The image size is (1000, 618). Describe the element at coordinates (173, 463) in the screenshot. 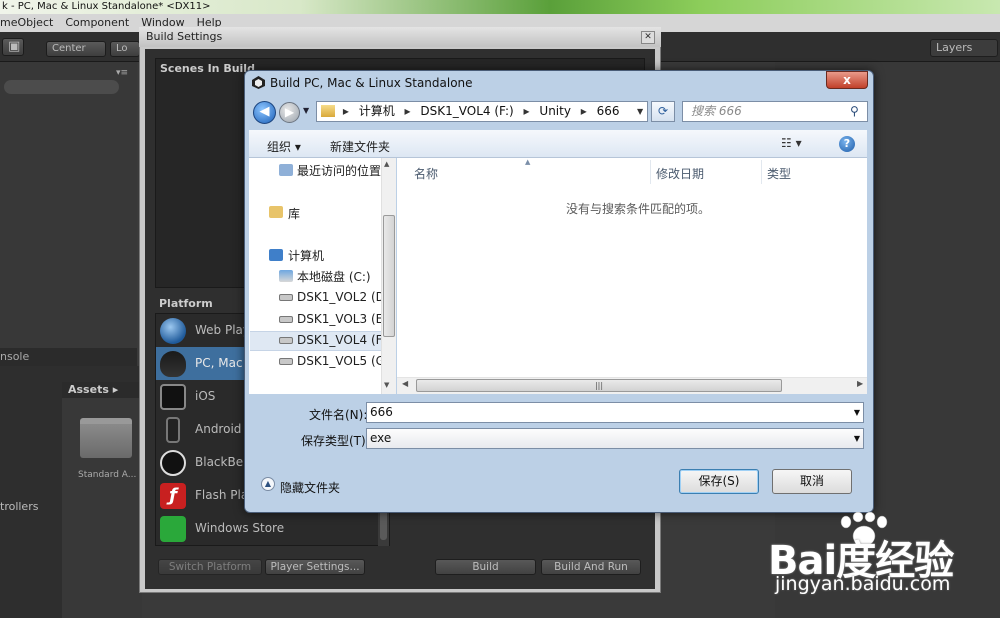

I see `blackberry-icon` at that location.